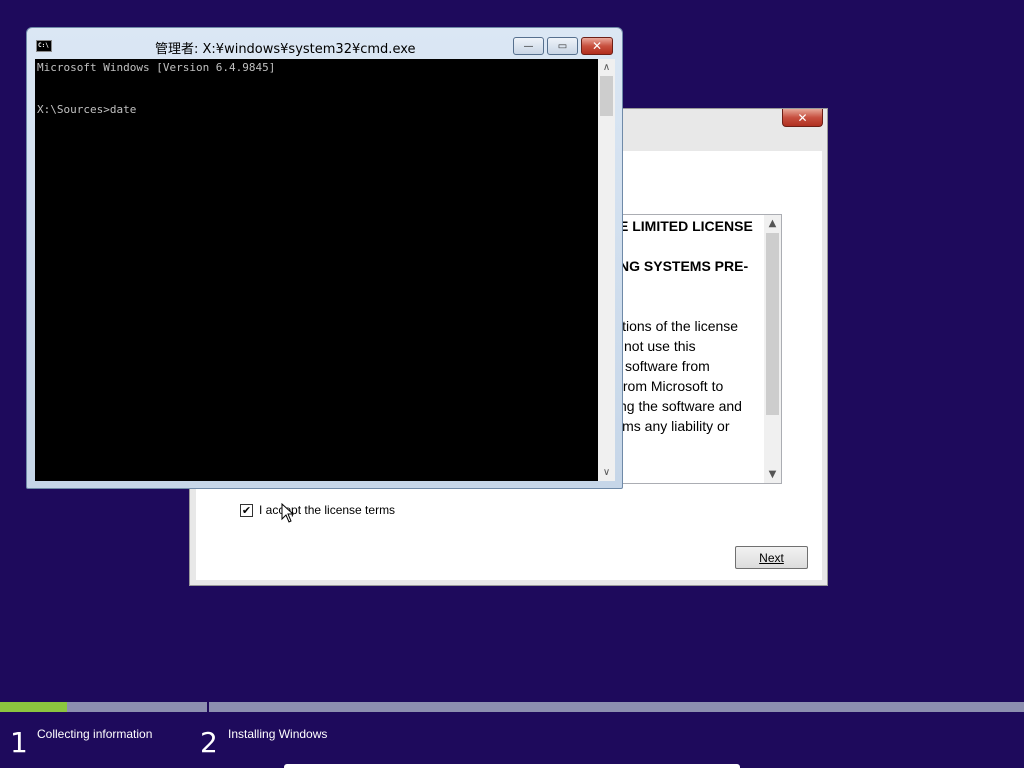 This screenshot has height=768, width=1024. Describe the element at coordinates (772, 223) in the screenshot. I see `scroll-up-icon: ▲` at that location.